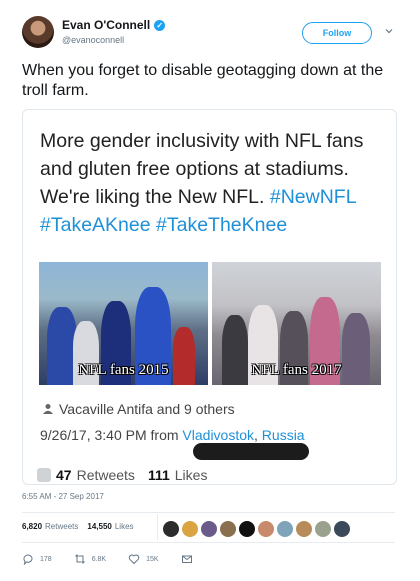  What do you see at coordinates (124, 526) in the screenshot?
I see `likes-label: Likes` at bounding box center [124, 526].